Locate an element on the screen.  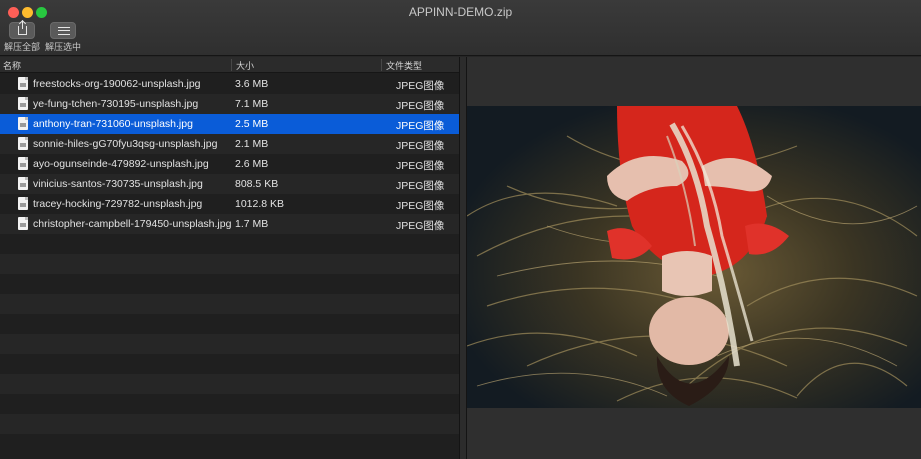
column-header-size: 大小 is located at coordinates (245, 65).